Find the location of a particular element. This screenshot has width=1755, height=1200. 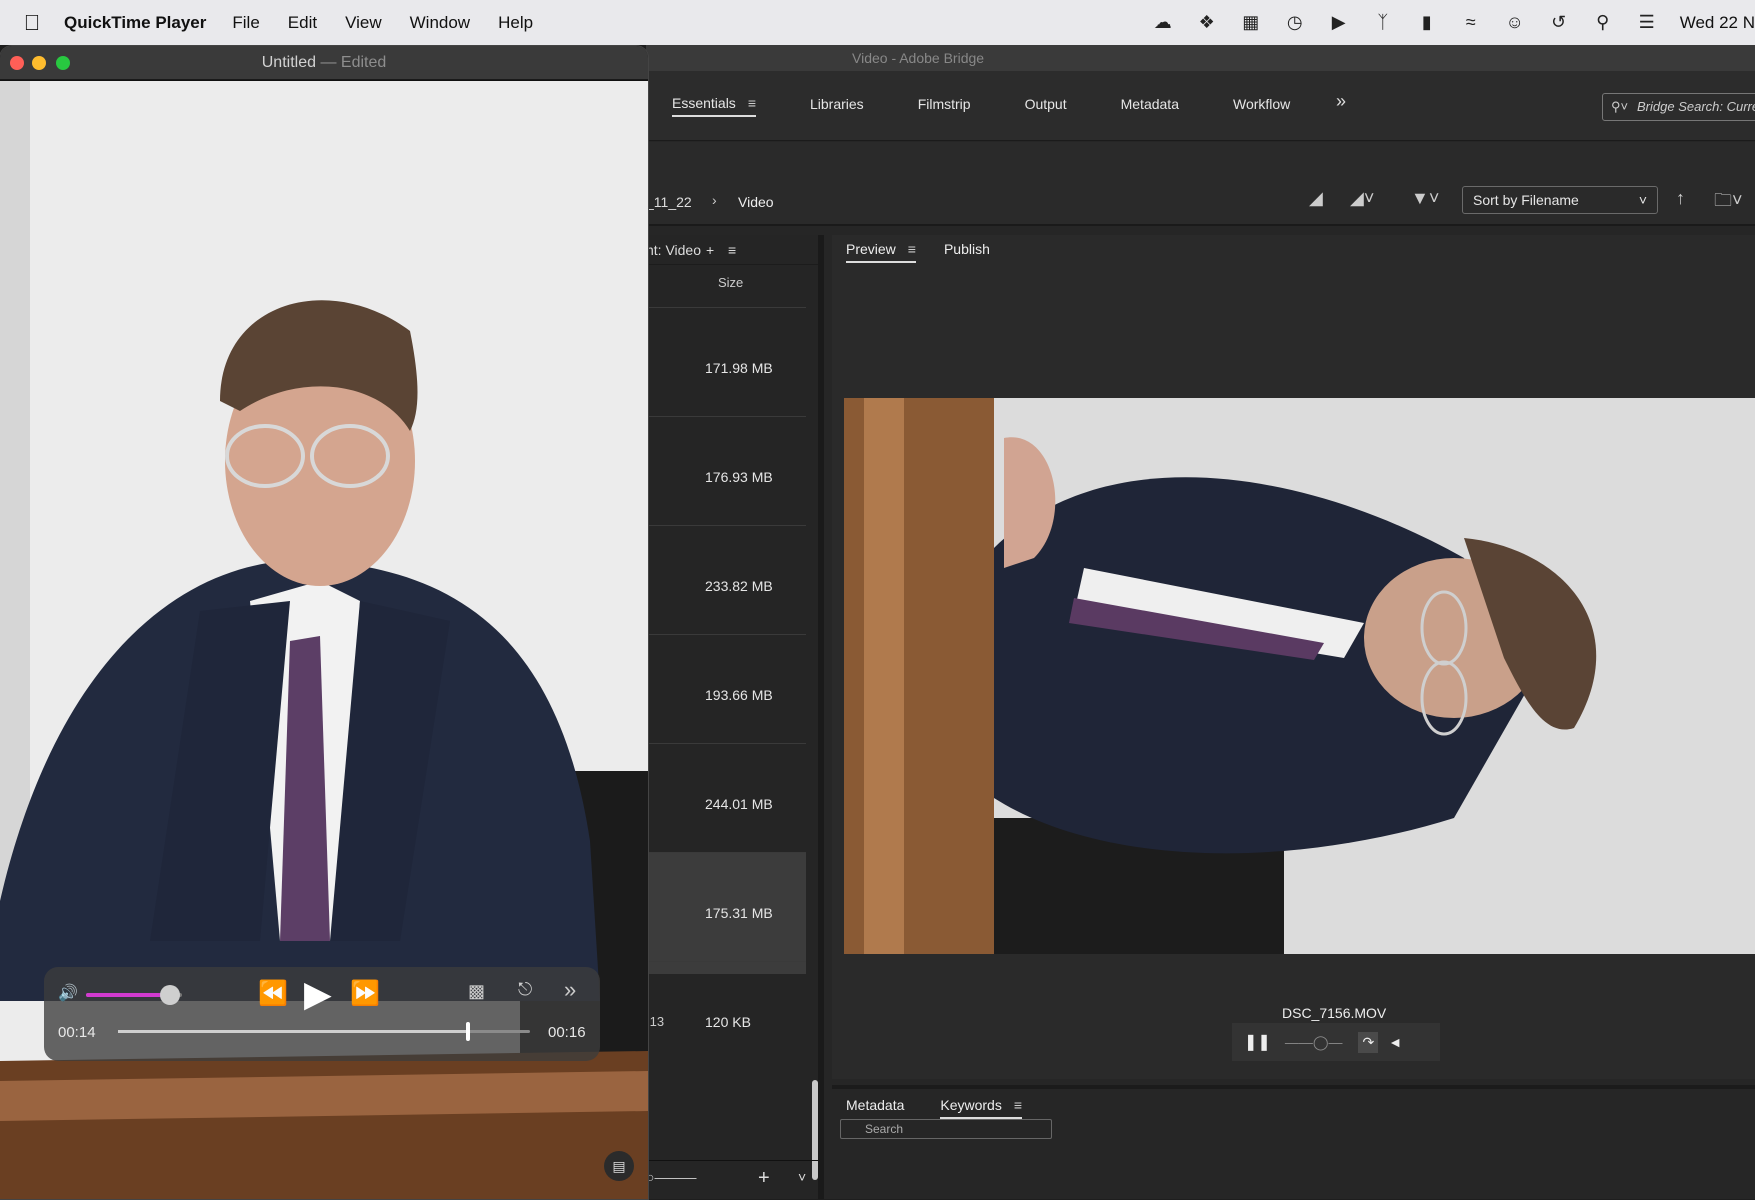

content-menu-icon: ≡ is located at coordinates (732, 250).